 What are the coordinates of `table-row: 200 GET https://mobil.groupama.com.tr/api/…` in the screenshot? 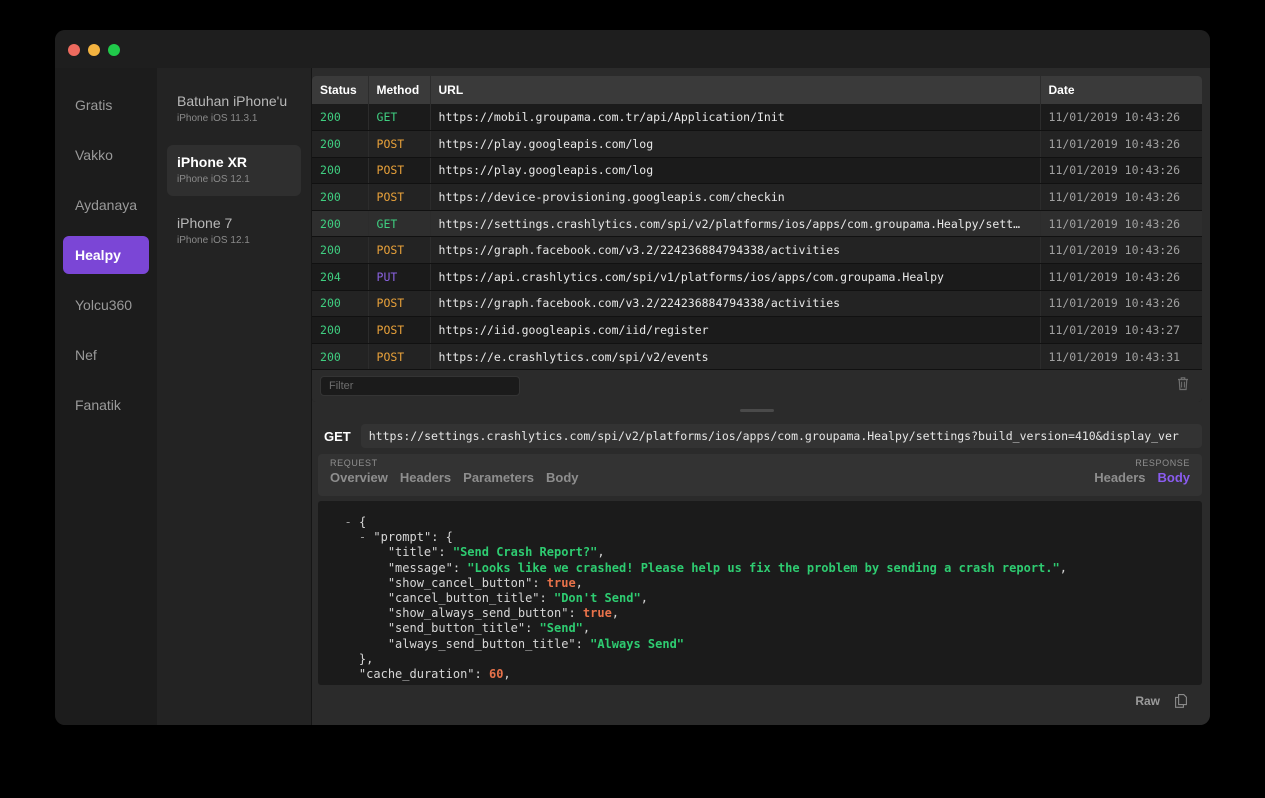 It's located at (757, 118).